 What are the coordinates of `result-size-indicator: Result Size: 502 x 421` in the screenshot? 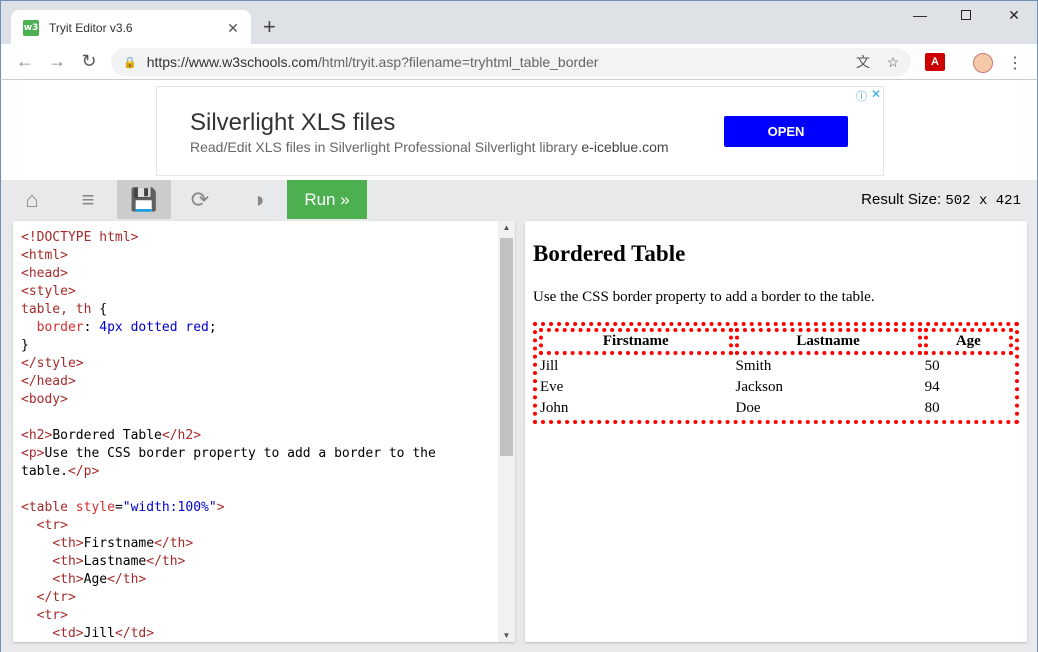 It's located at (941, 200).